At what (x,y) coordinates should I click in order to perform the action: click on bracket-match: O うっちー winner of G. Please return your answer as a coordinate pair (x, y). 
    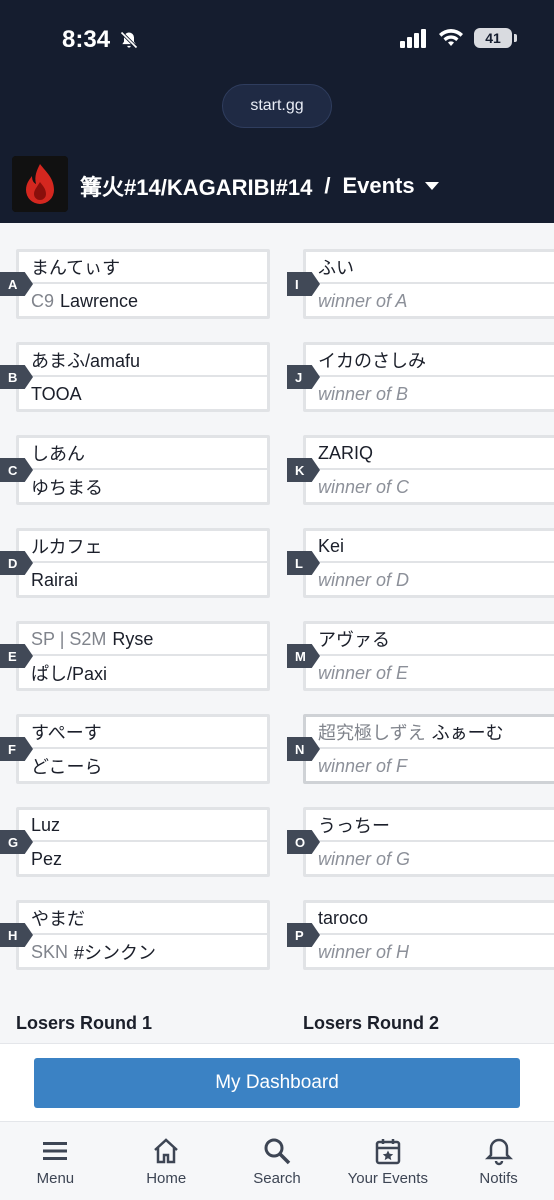
    Looking at the image, I should click on (420, 842).